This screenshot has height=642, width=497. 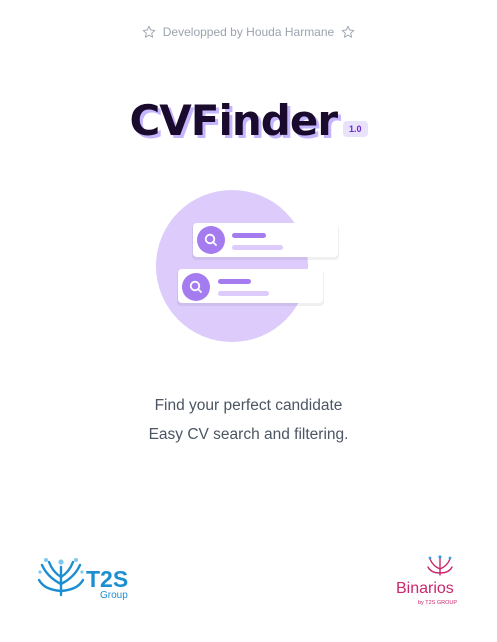 I want to click on tagline-line1: Find your perfect candidate, so click(x=248, y=405).